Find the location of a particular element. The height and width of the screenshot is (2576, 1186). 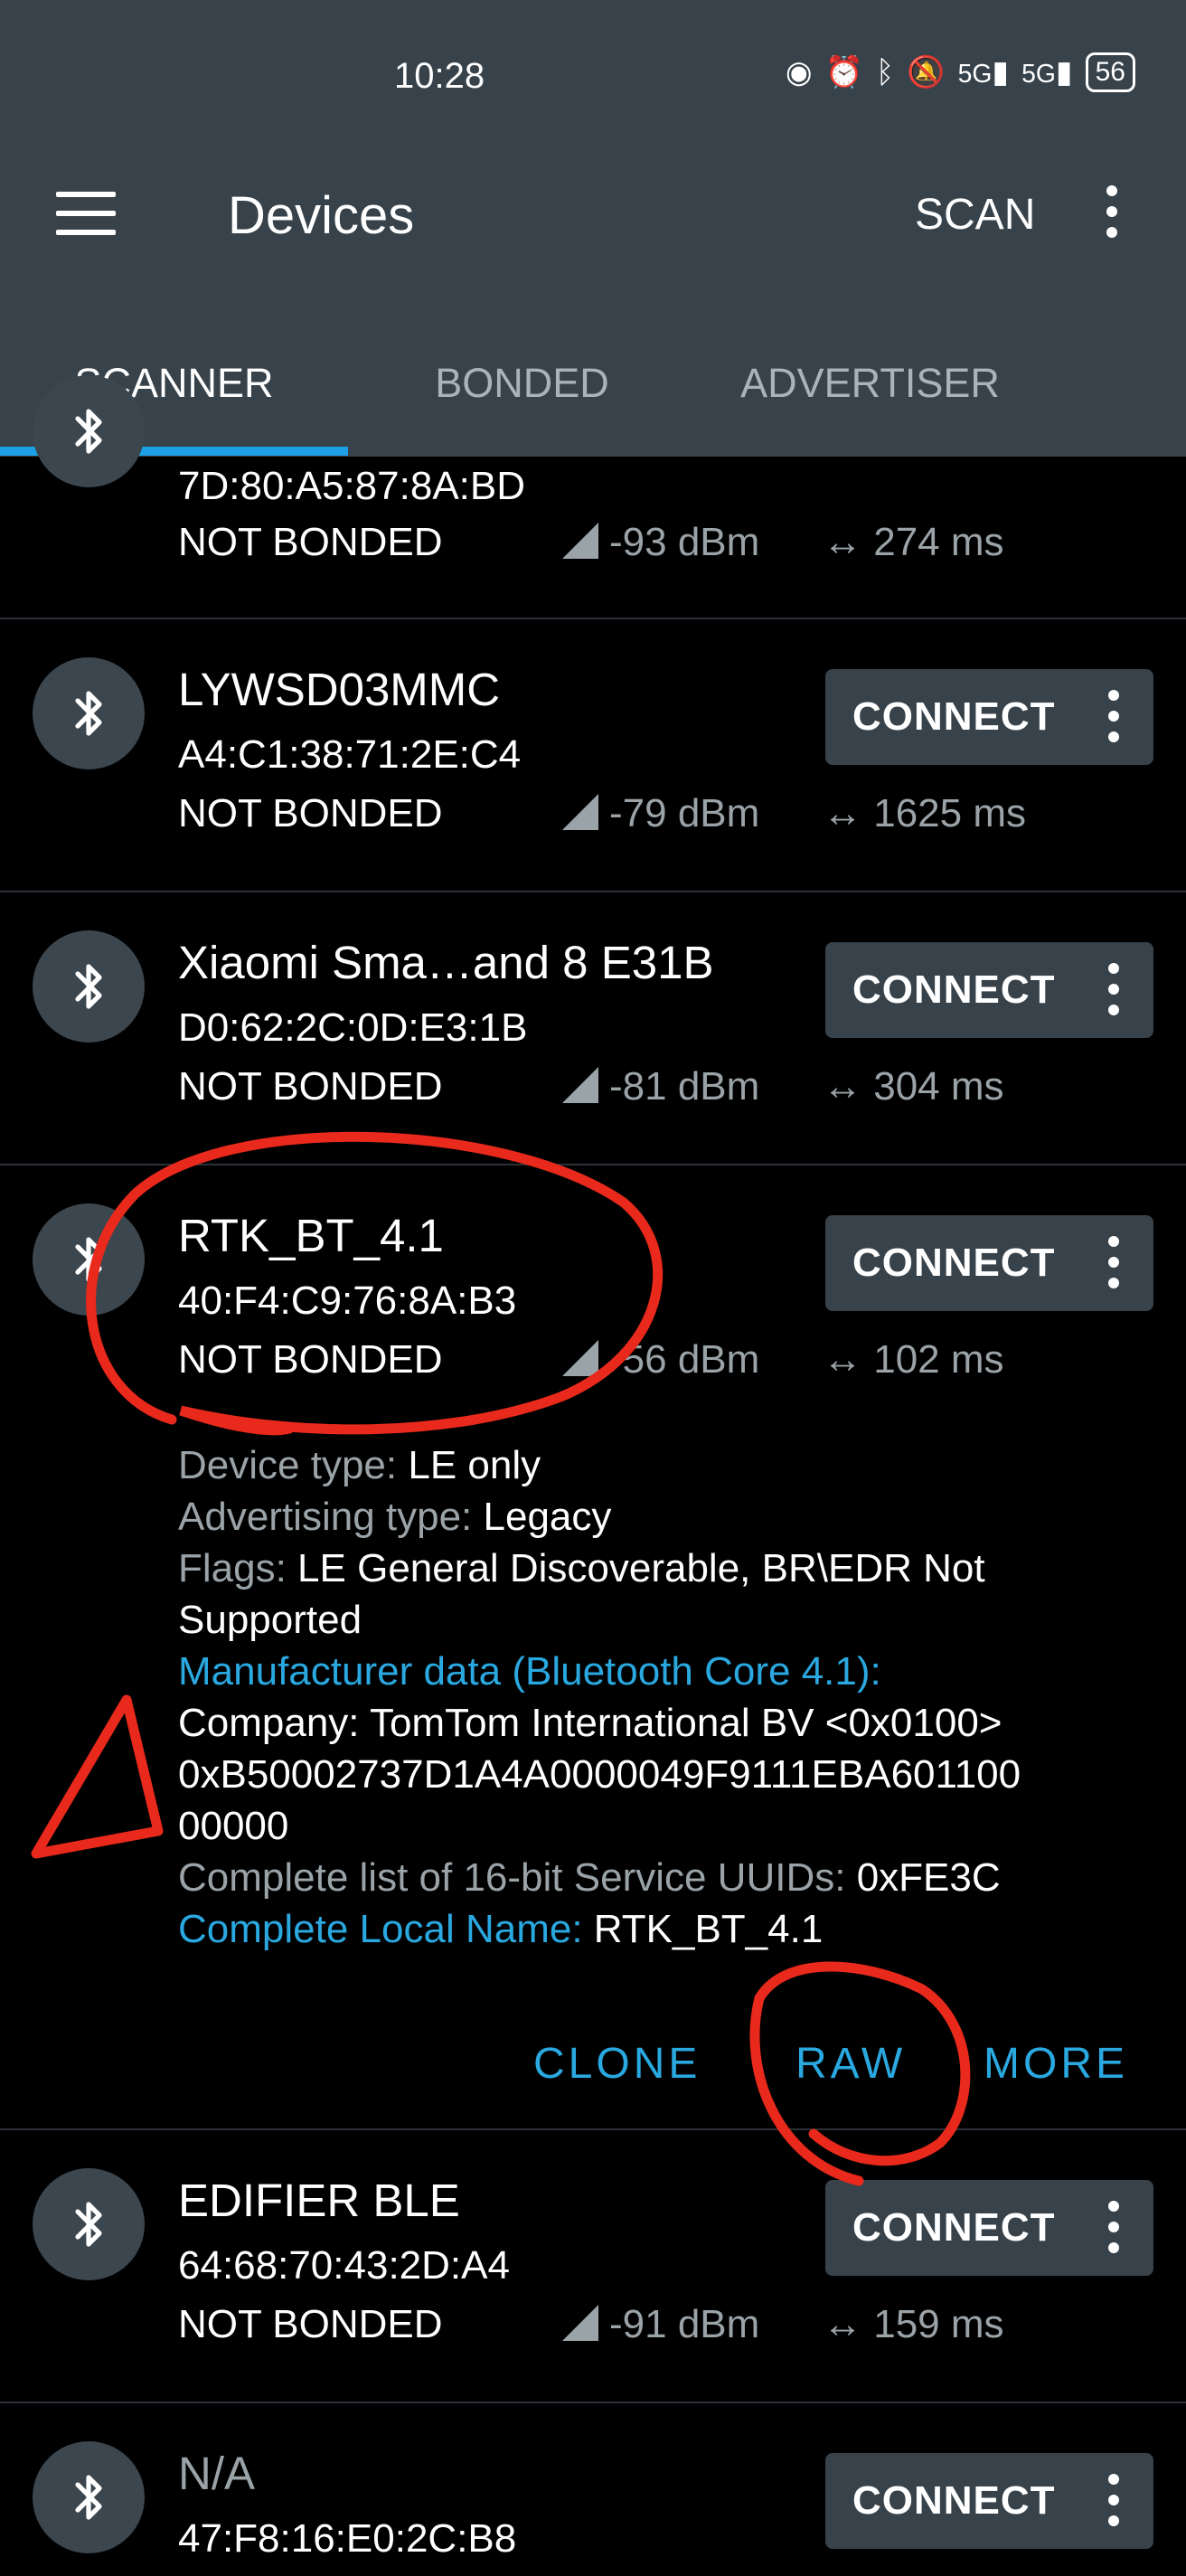

status-icons: ◉ ⏰ ᛒ 🔕 5G▮ 5G▮ 56 is located at coordinates (960, 72).